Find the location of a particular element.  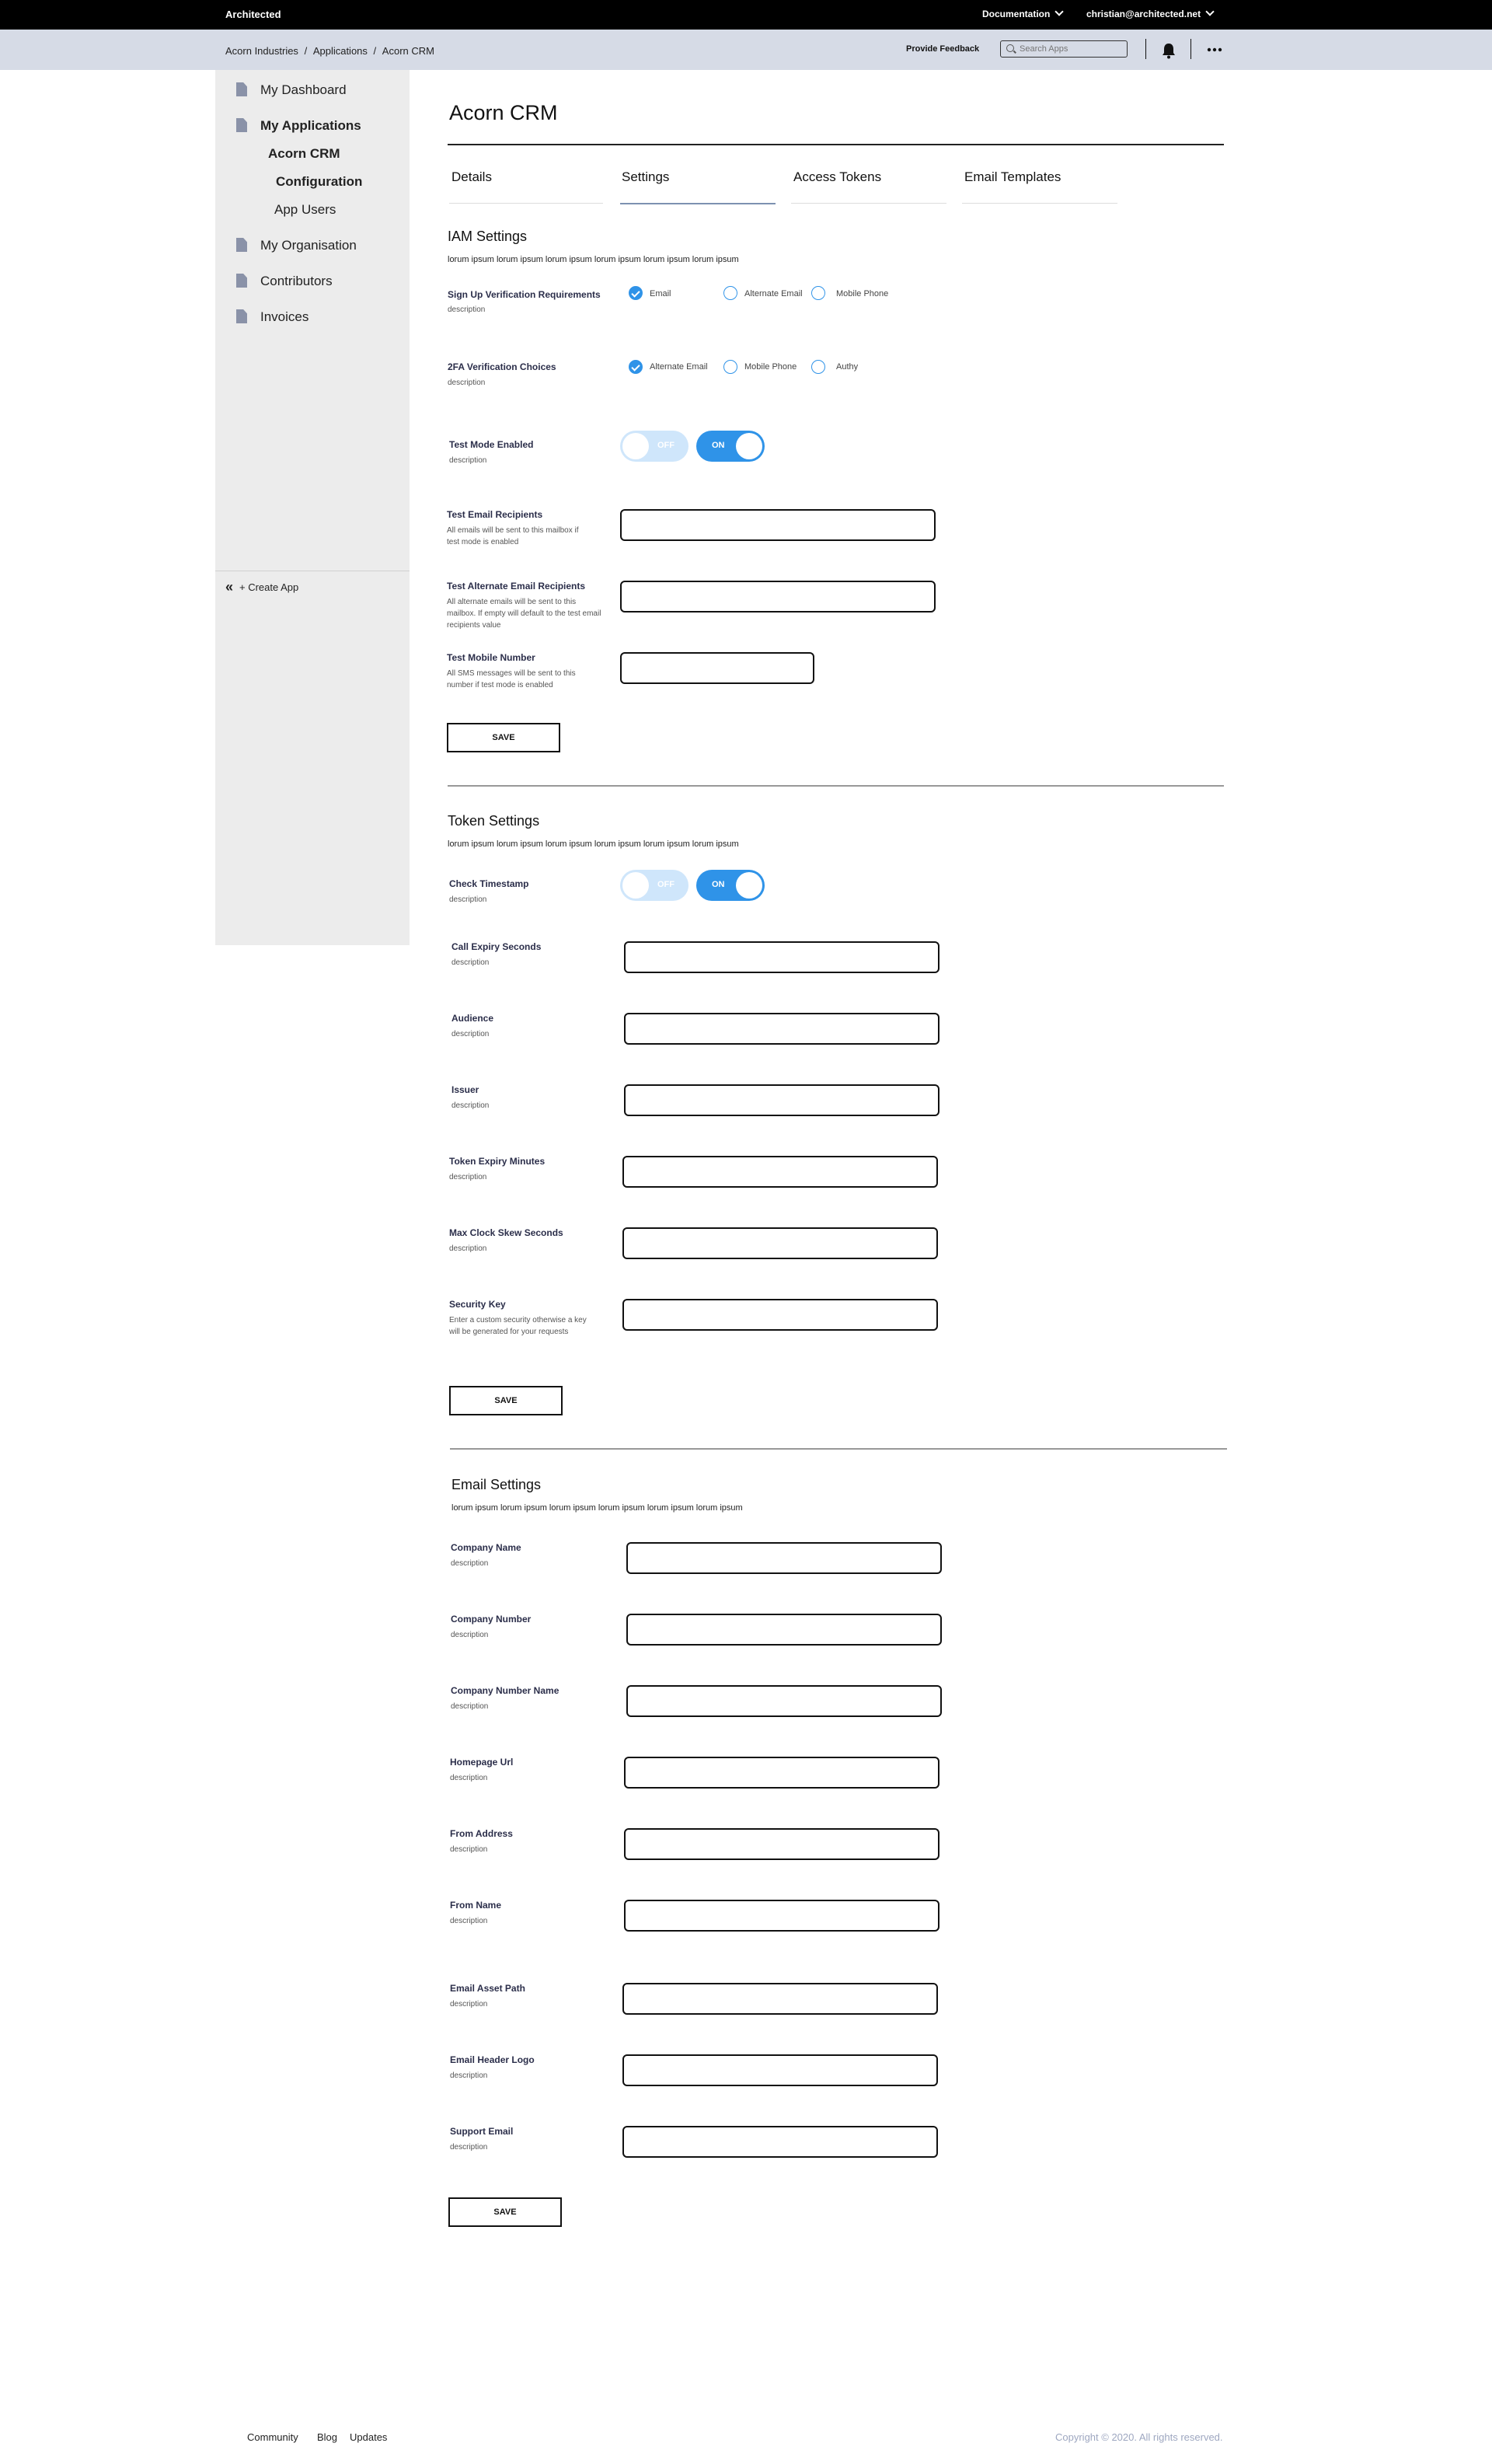

company-name-field is located at coordinates (784, 1558).